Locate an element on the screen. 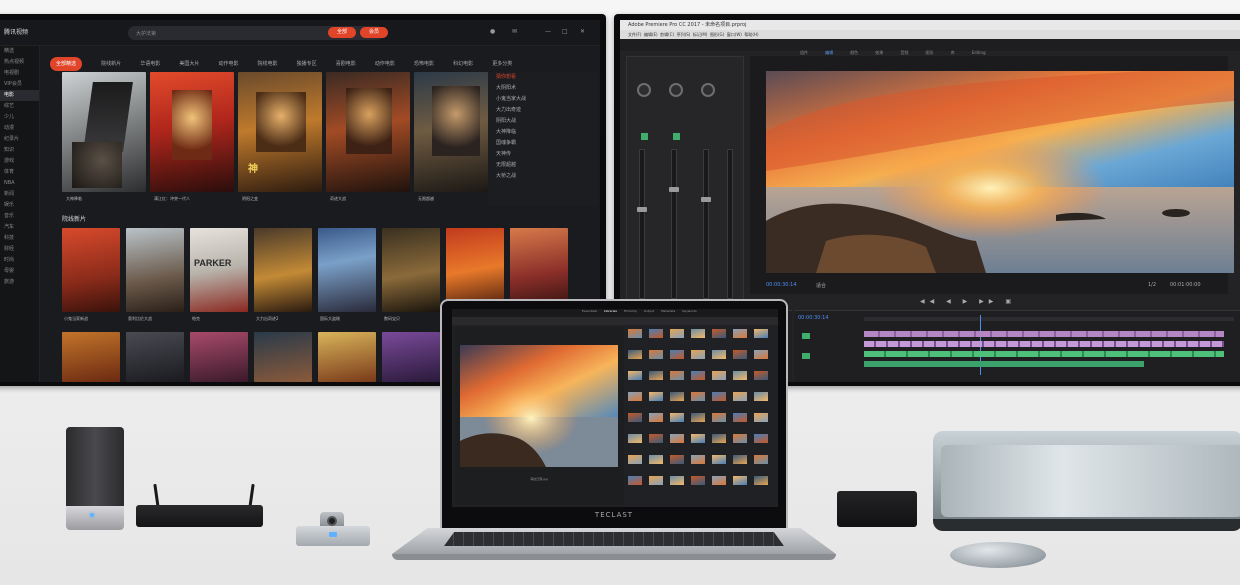  tab: 更多分类 is located at coordinates (502, 64).